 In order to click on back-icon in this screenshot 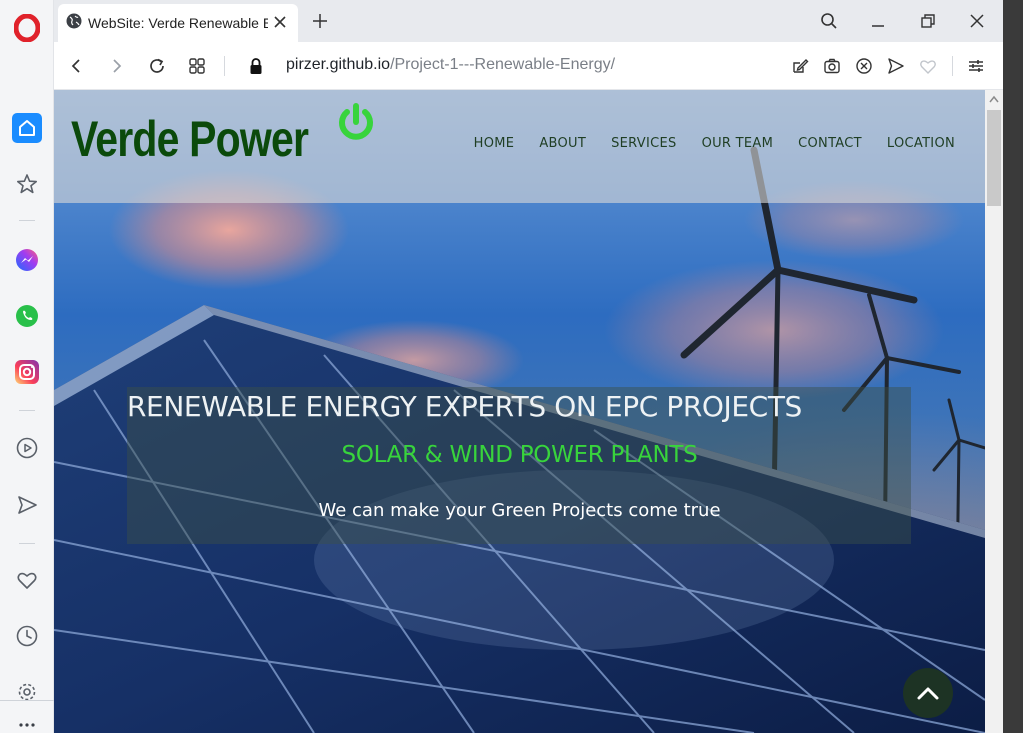, I will do `click(76, 66)`.